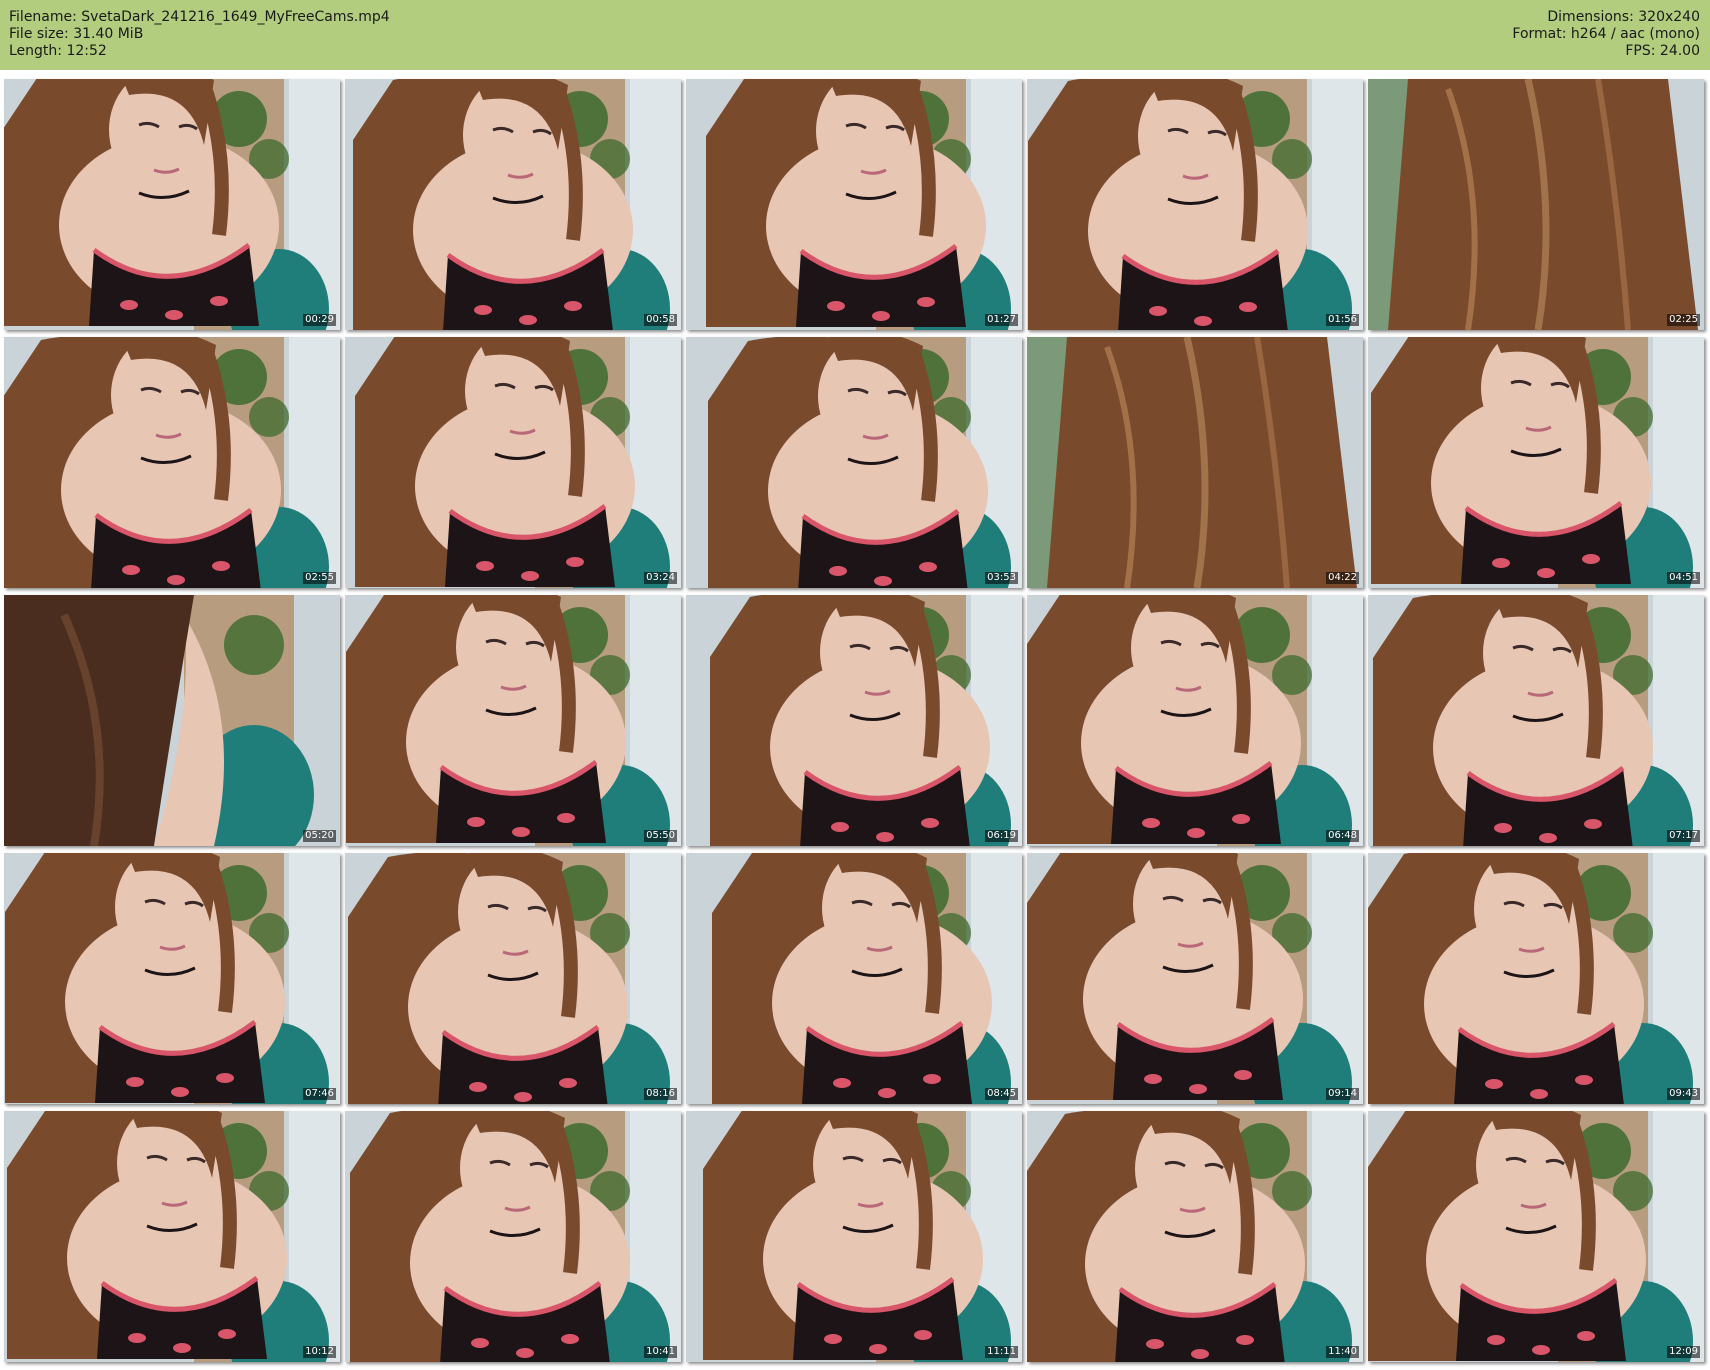 This screenshot has width=1710, height=1370. Describe the element at coordinates (319, 836) in the screenshot. I see `frame-timestamp: 05:20` at that location.